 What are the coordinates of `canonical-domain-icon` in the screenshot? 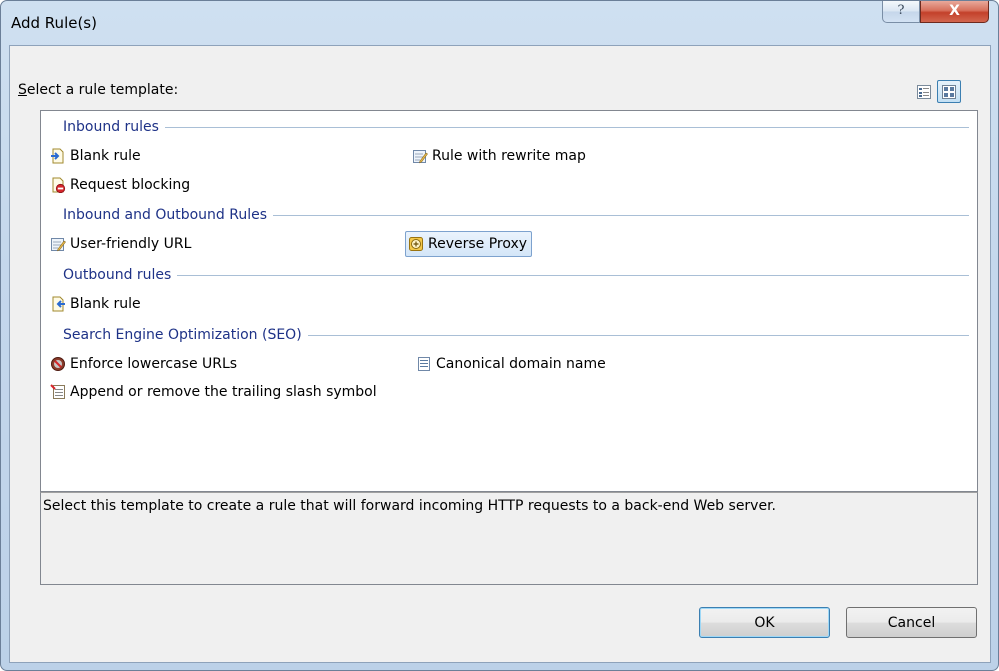 It's located at (424, 364).